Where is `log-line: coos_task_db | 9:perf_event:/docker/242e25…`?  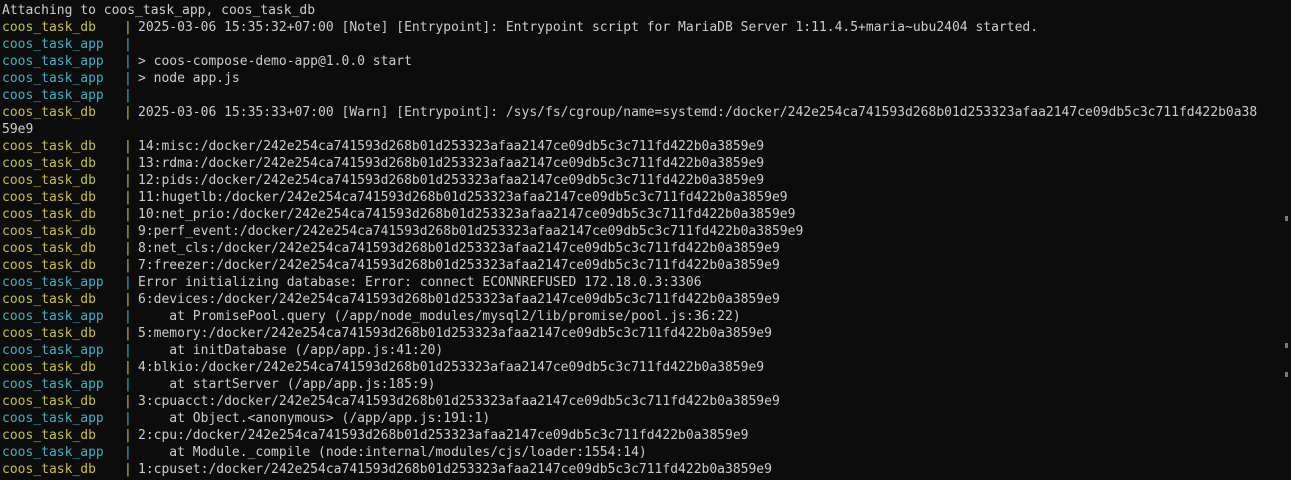
log-line: coos_task_db | 9:perf_event:/docker/242e25… is located at coordinates (646, 231).